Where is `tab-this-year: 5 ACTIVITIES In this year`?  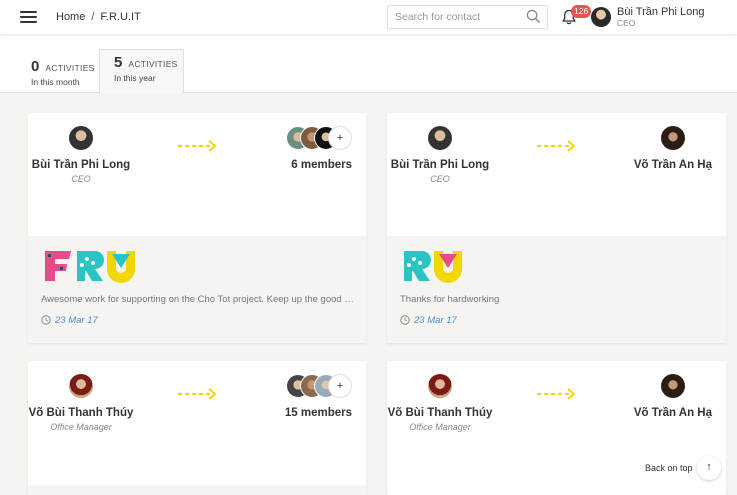
tab-this-year: 5 ACTIVITIES In this year is located at coordinates (141, 71).